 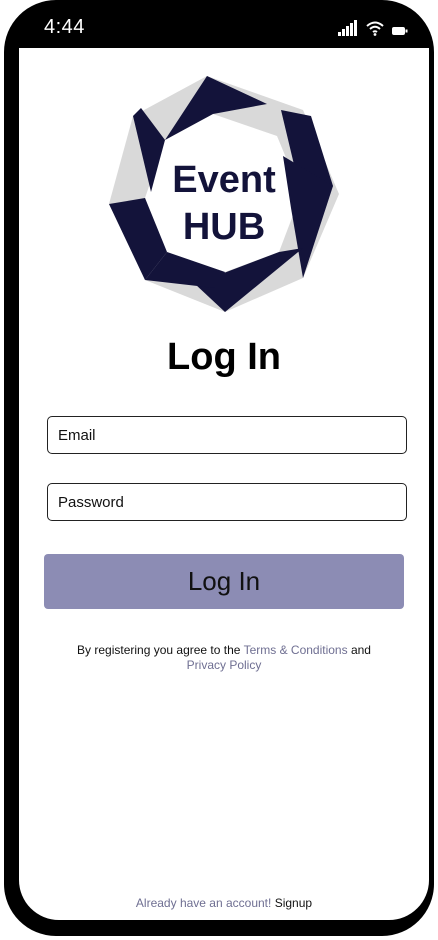 What do you see at coordinates (224, 581) in the screenshot?
I see `login-button: Log In` at bounding box center [224, 581].